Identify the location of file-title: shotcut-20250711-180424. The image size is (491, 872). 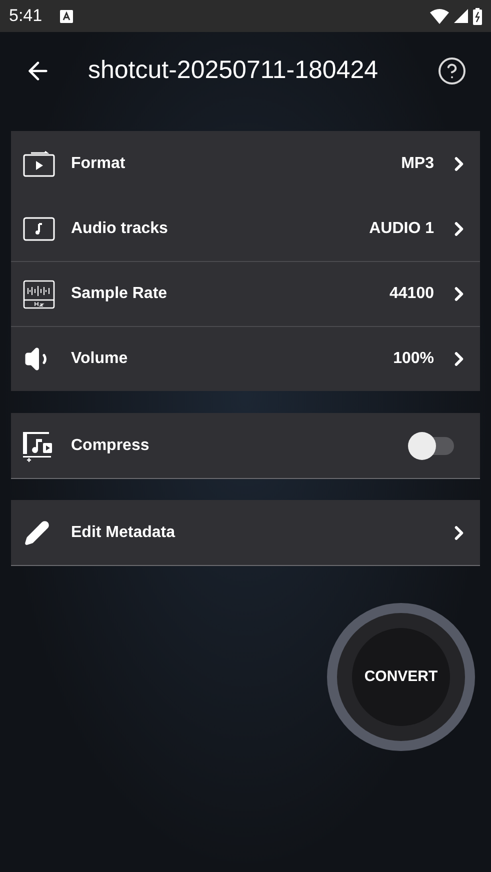
(233, 70).